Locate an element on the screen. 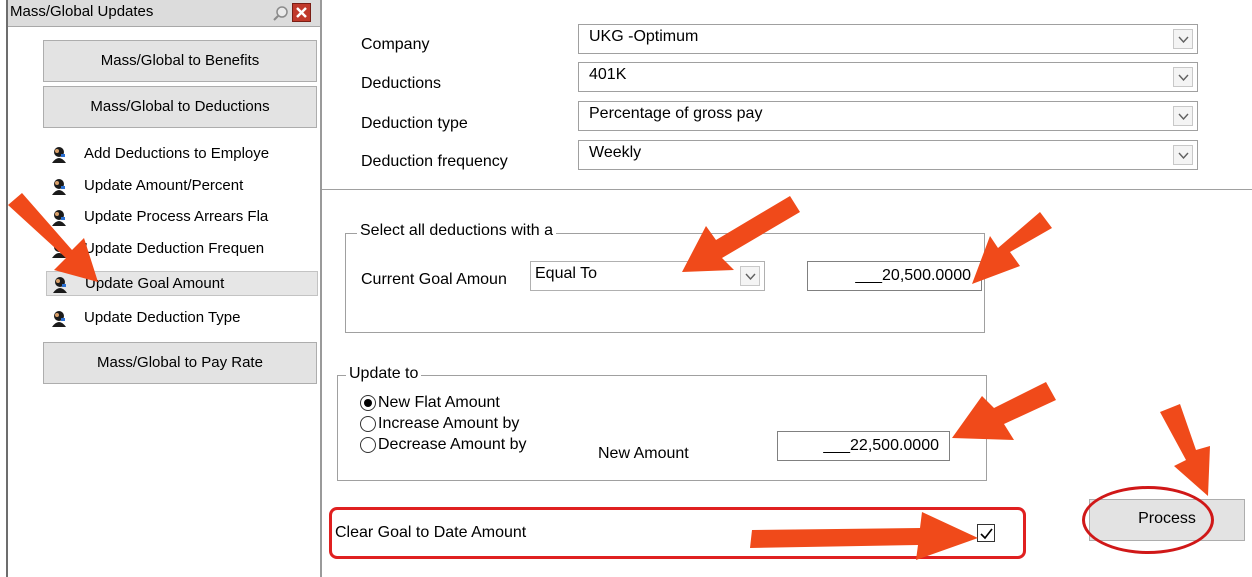  company-label: Company is located at coordinates (395, 44).